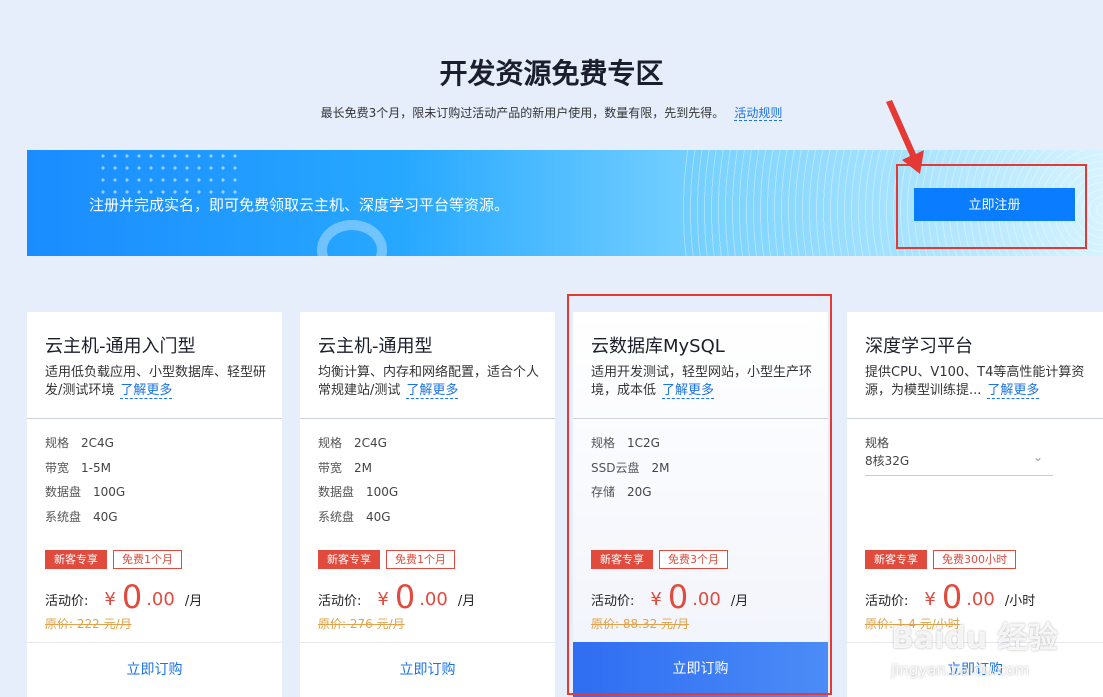 This screenshot has height=697, width=1103. Describe the element at coordinates (431, 382) in the screenshot. I see `card-description: 均衡计算、内存和网络配置，适合个人常规建站/测试 了解更多` at that location.